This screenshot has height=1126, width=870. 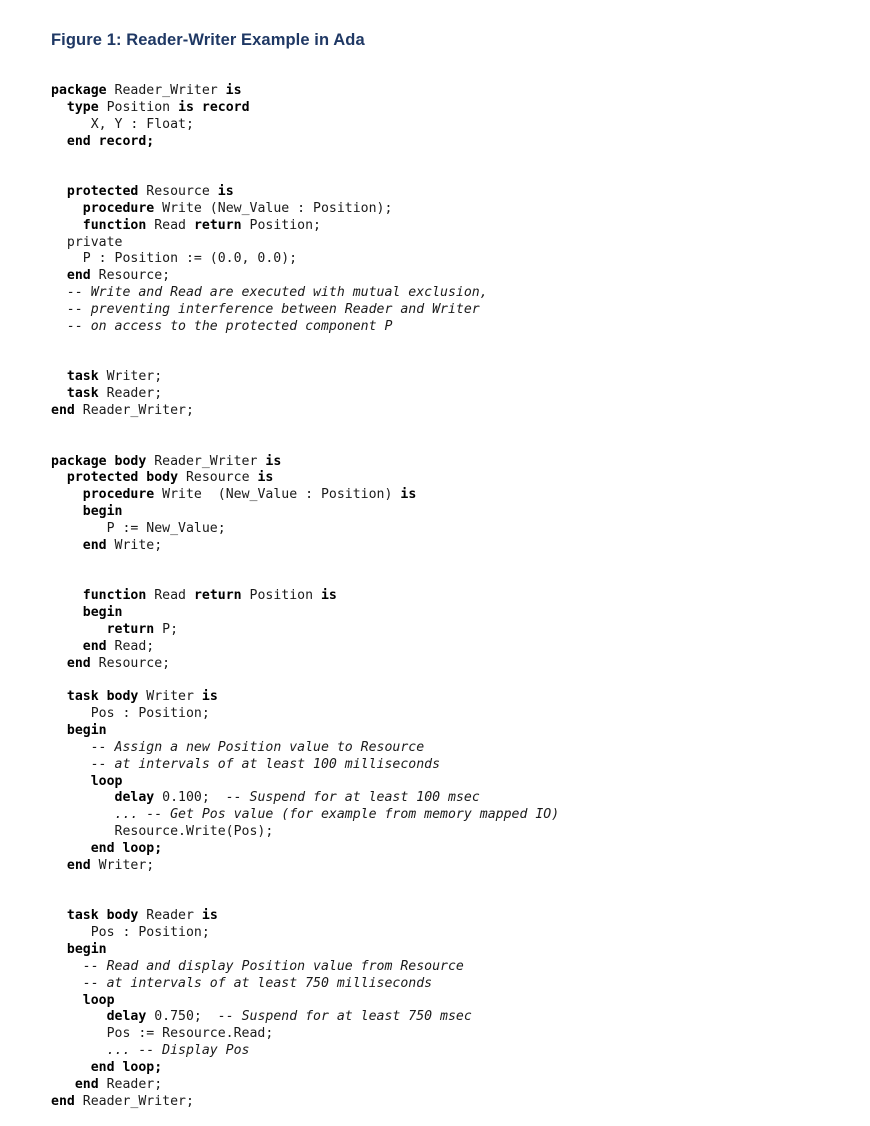 I want to click on code-text: Resource;, so click(x=130, y=663).